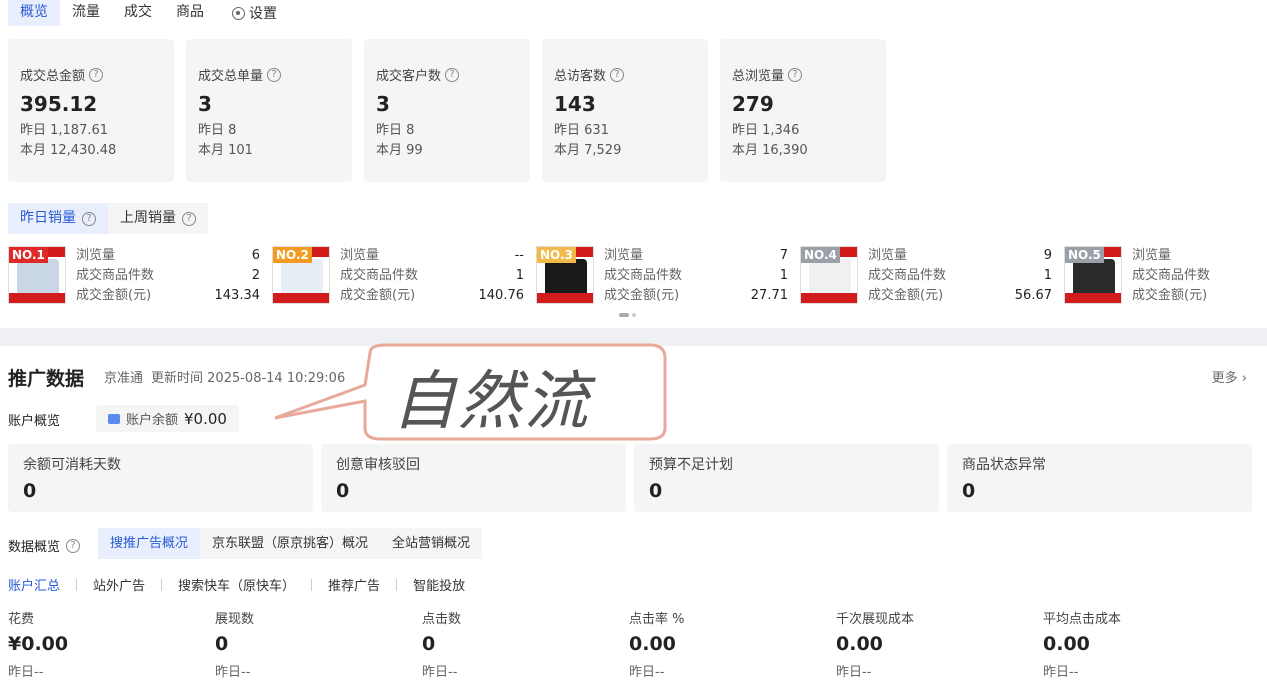 This screenshot has height=698, width=1267. Describe the element at coordinates (34, 421) in the screenshot. I see `account-overview-label: 账户概览` at that location.